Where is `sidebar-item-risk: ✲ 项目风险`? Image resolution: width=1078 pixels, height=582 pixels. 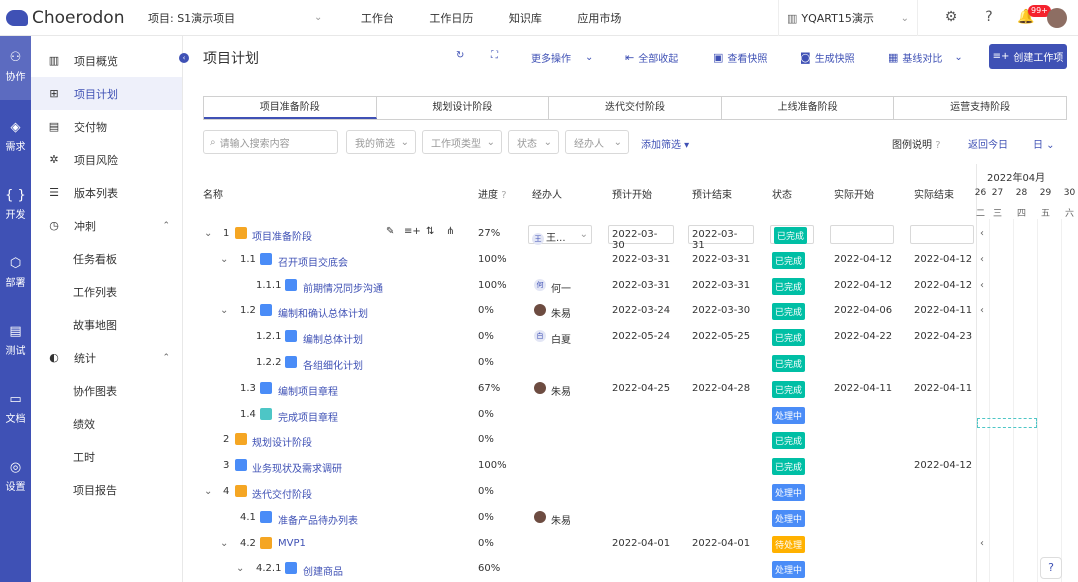
sidebar-item-risk: ✲ 项目风险 is located at coordinates (106, 159).